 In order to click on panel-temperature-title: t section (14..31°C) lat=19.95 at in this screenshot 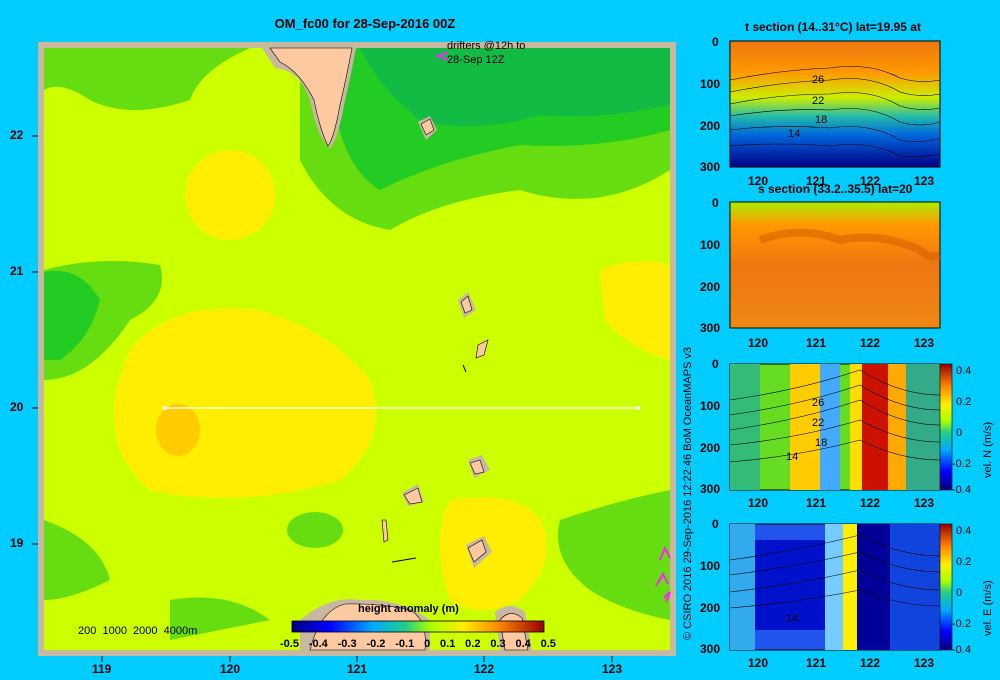, I will do `click(833, 27)`.